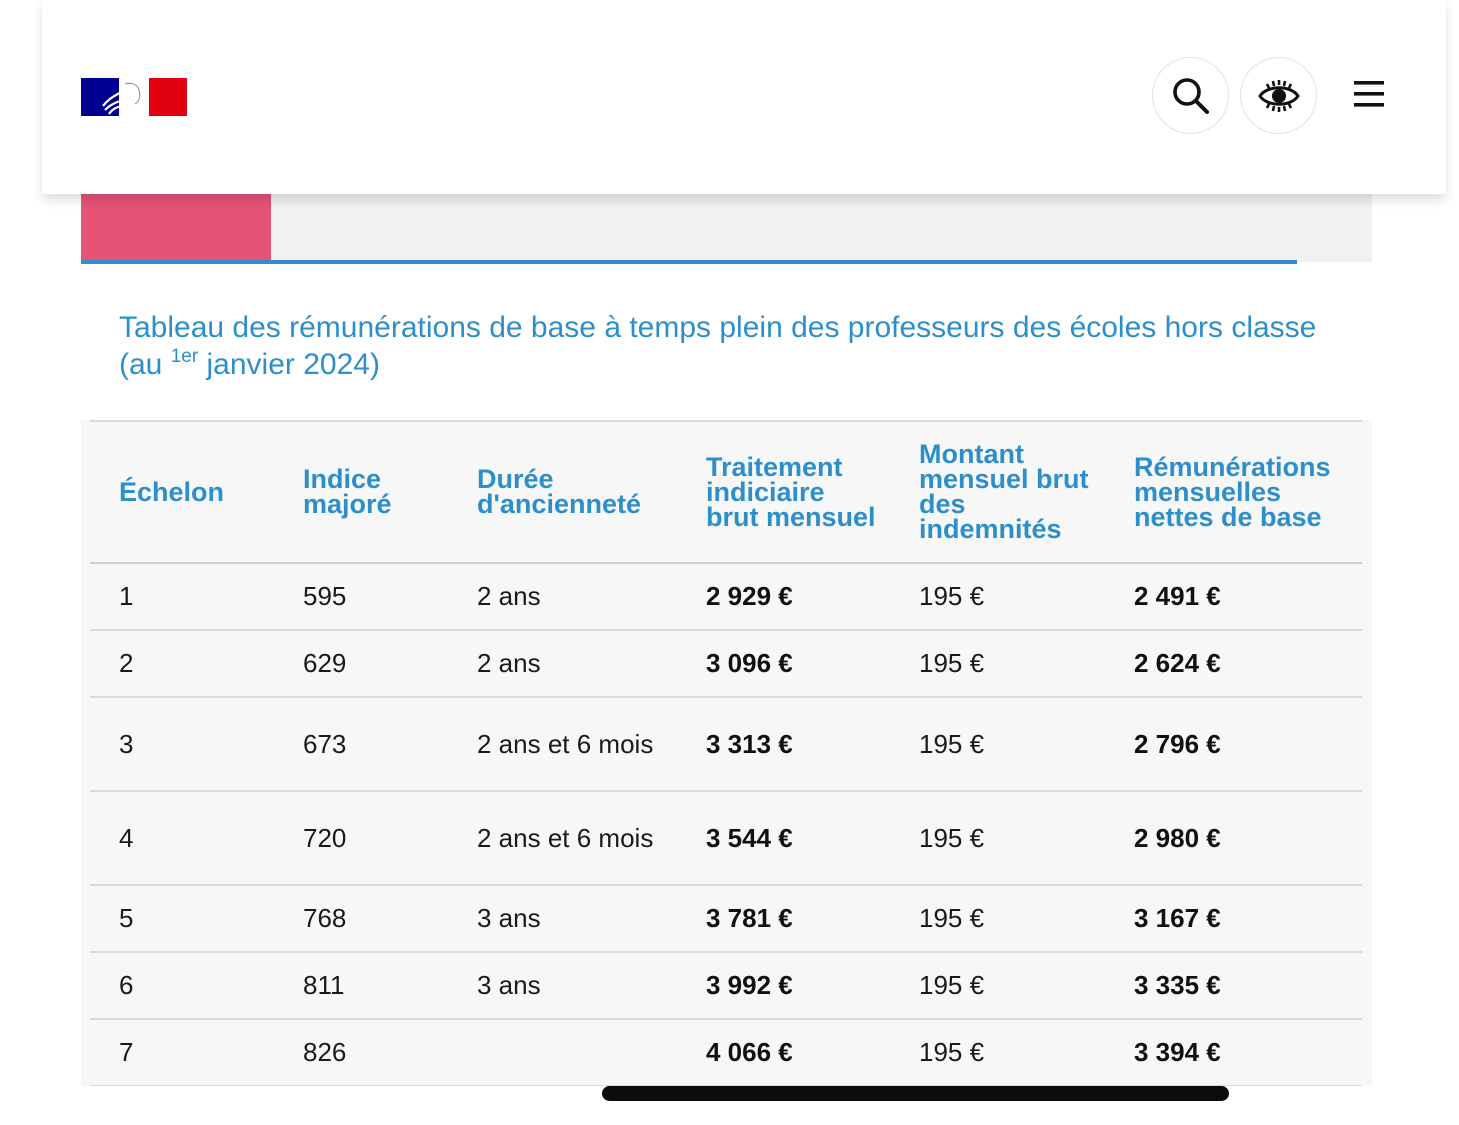  Describe the element at coordinates (347, 491) in the screenshot. I see `column-header-indice: Indice majoré` at that location.